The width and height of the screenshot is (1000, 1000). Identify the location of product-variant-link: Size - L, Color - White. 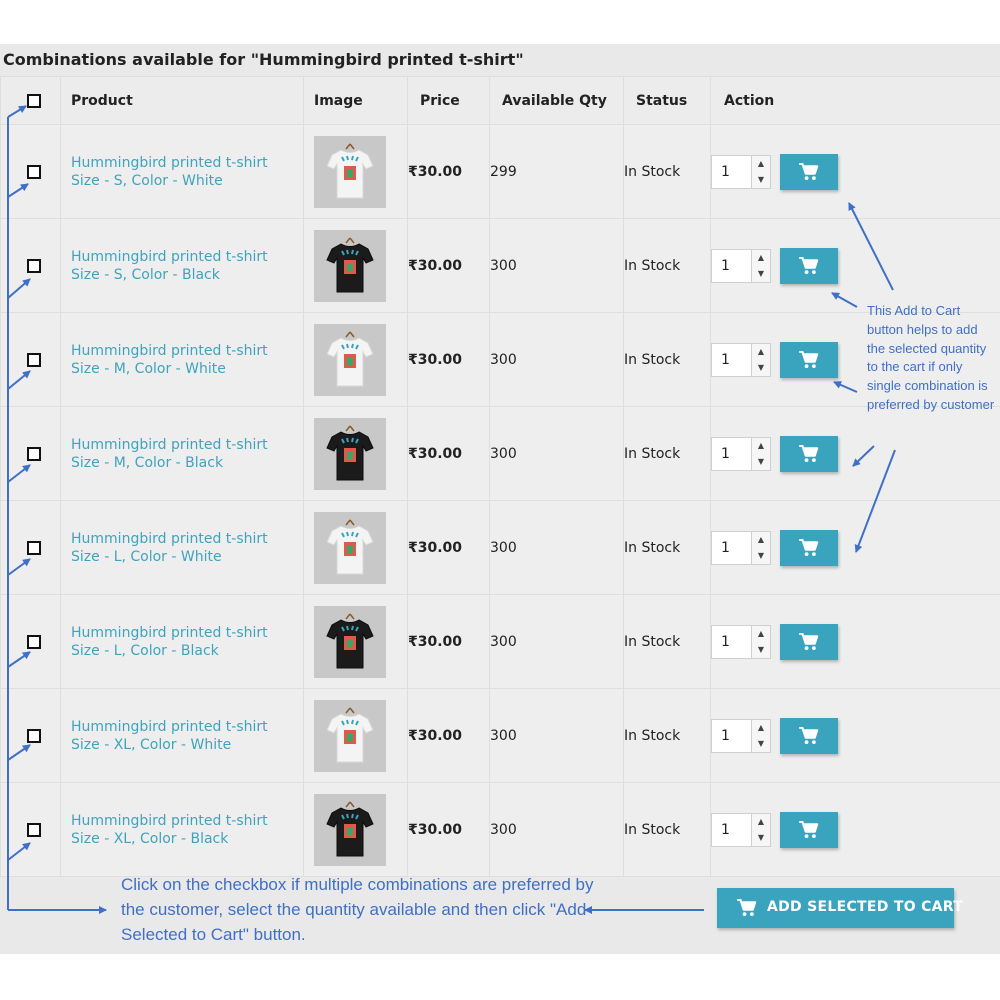
(187, 557).